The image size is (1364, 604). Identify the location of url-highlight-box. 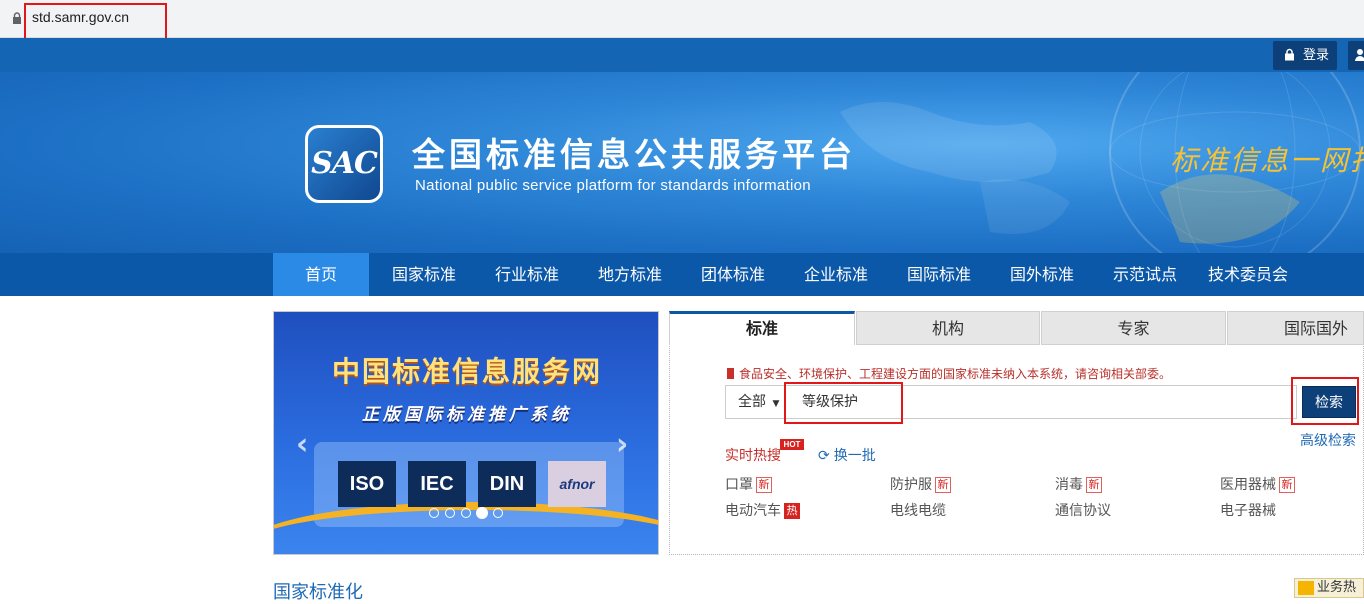
(95, 22).